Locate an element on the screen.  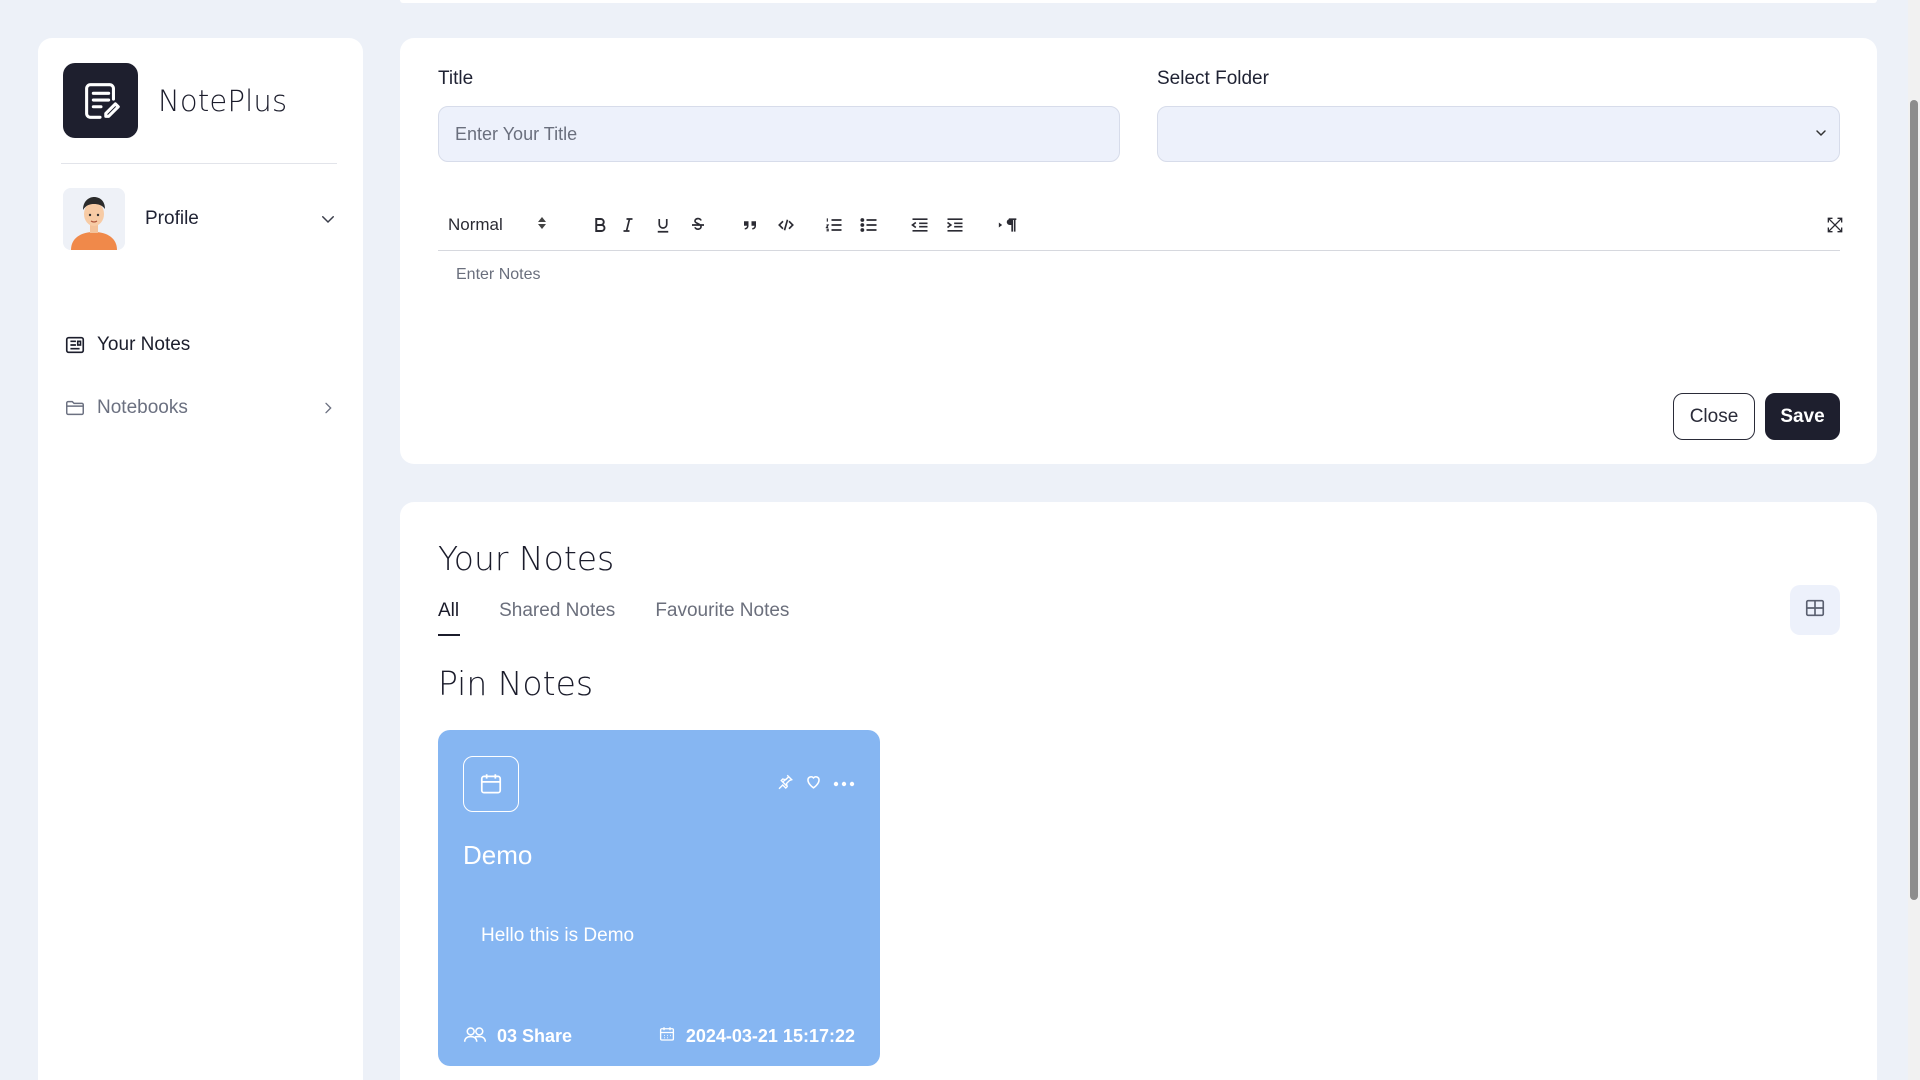
bullet-list-icon is located at coordinates (869, 225).